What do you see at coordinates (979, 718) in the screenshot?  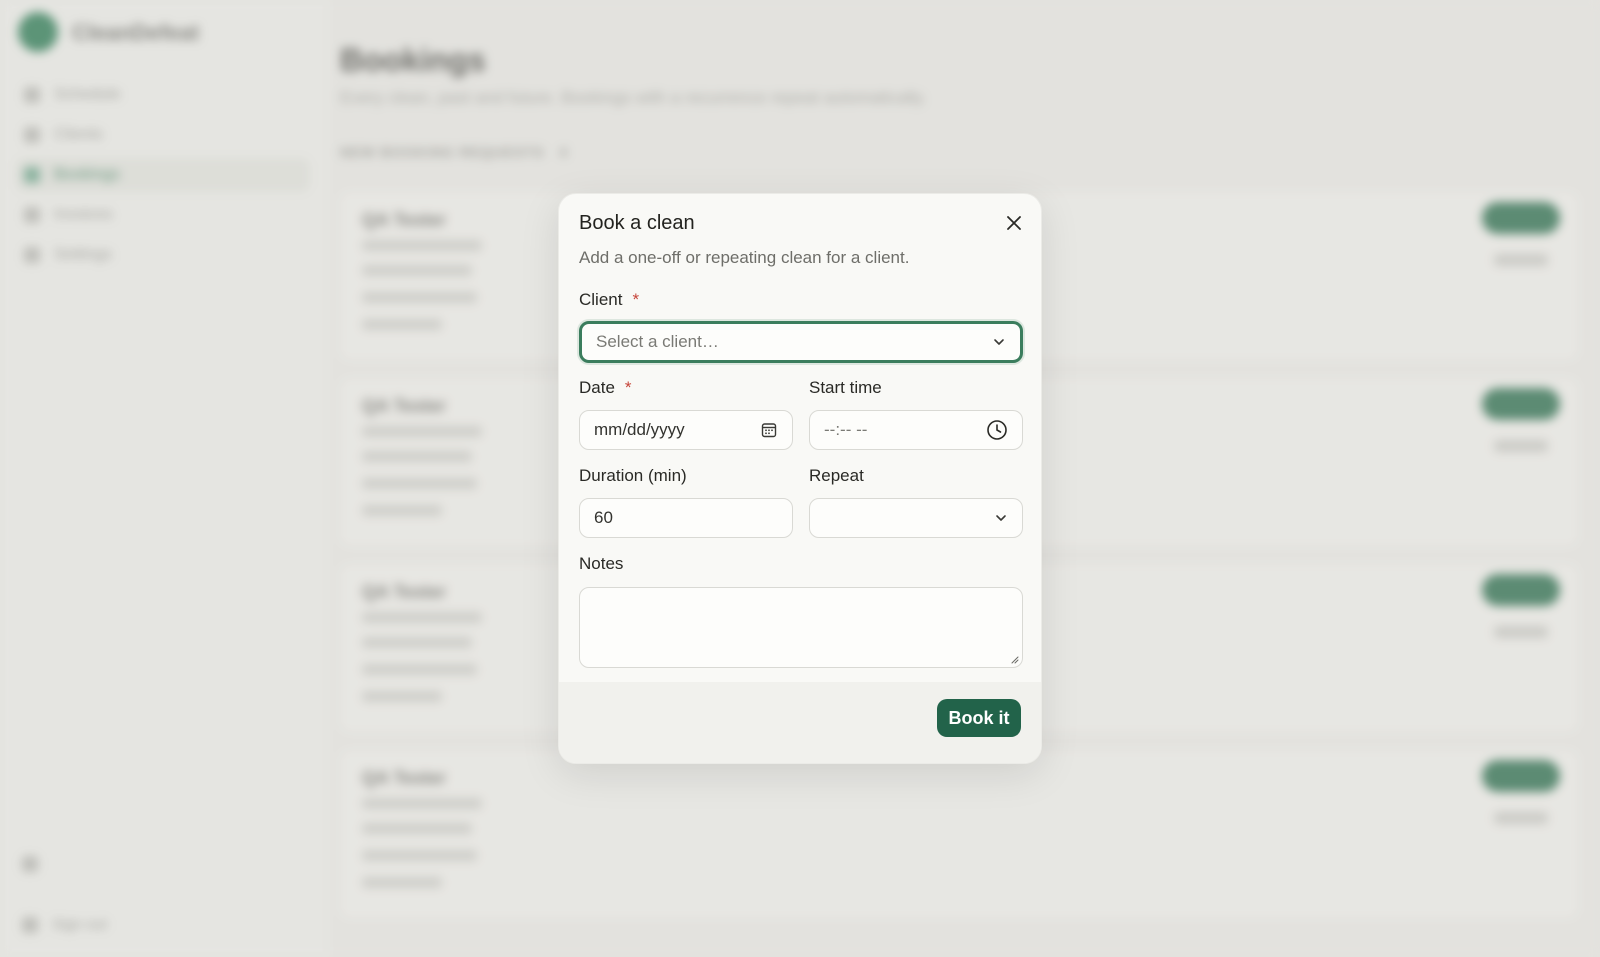 I see `book-it-button: Book it` at bounding box center [979, 718].